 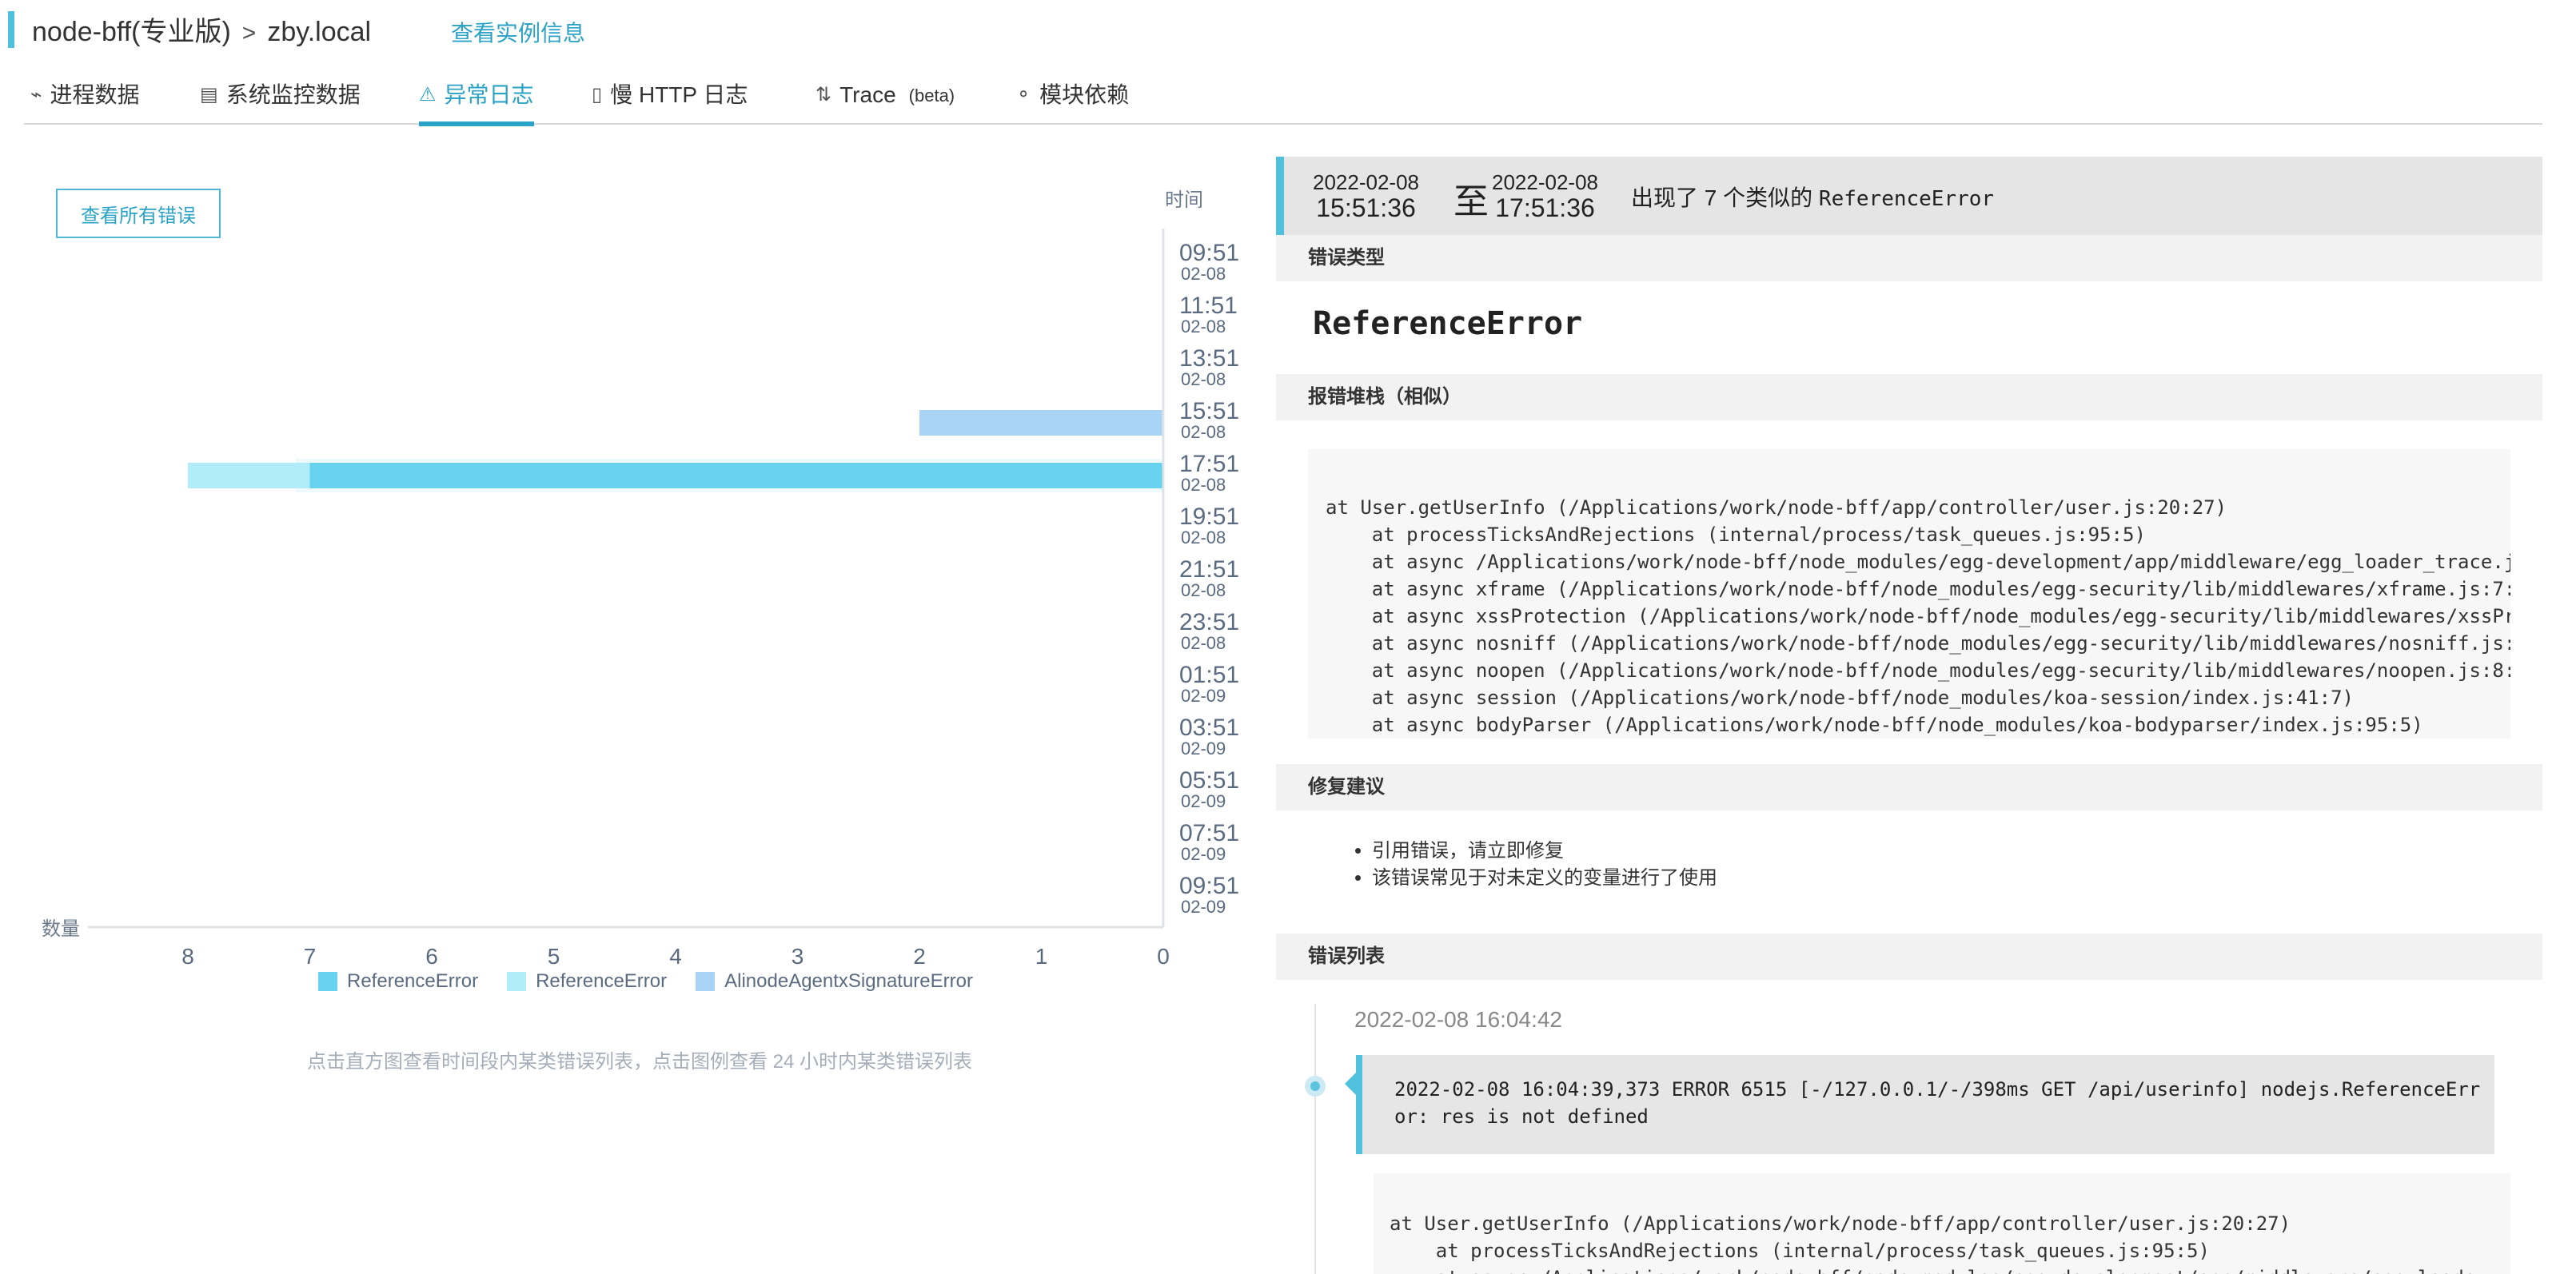 I want to click on x-tick-label: 8, so click(x=187, y=957).